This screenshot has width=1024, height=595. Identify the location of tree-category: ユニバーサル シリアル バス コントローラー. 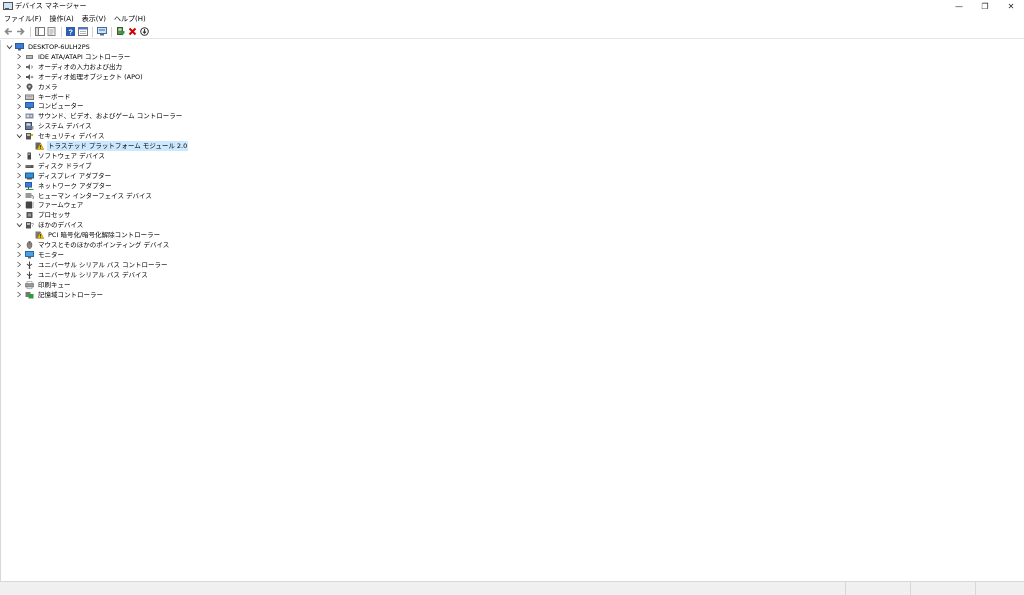
(92, 265).